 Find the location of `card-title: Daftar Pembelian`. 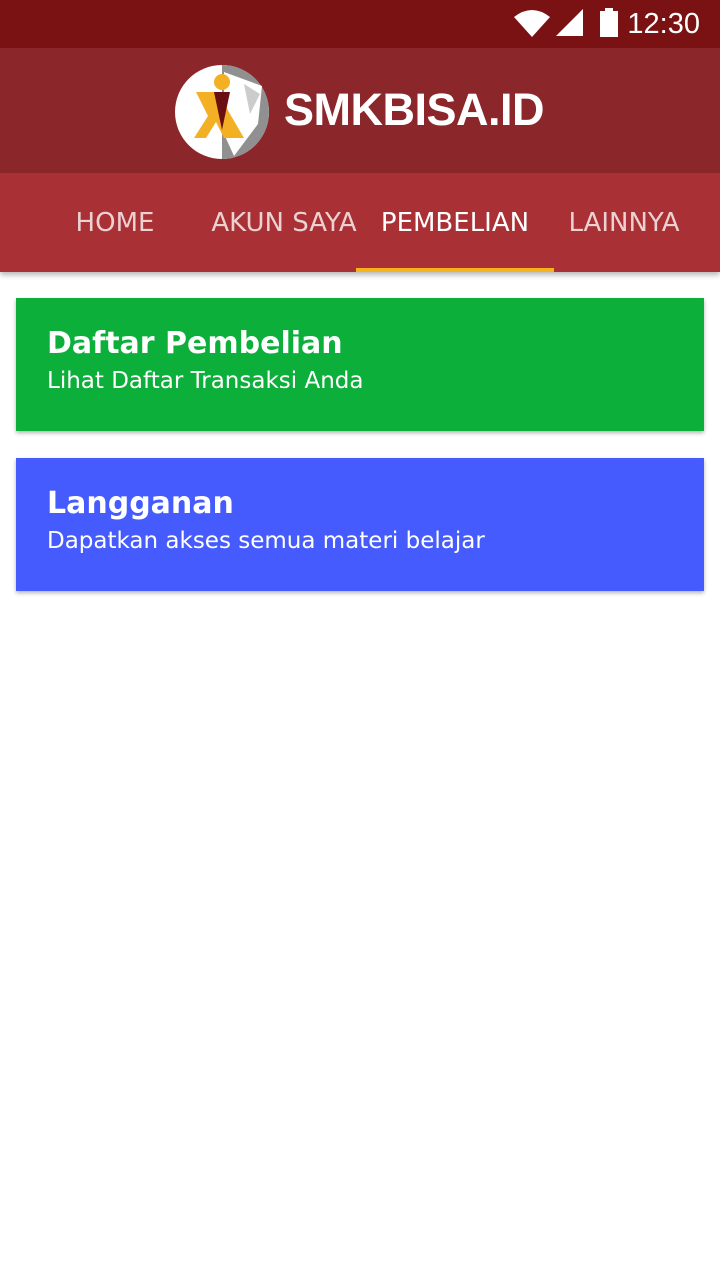

card-title: Daftar Pembelian is located at coordinates (195, 343).